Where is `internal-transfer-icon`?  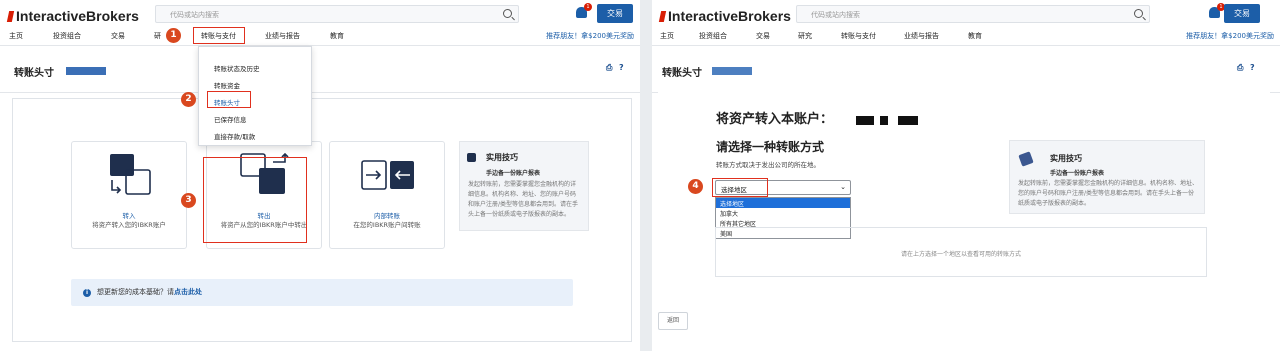
internal-transfer-icon is located at coordinates (387, 175).